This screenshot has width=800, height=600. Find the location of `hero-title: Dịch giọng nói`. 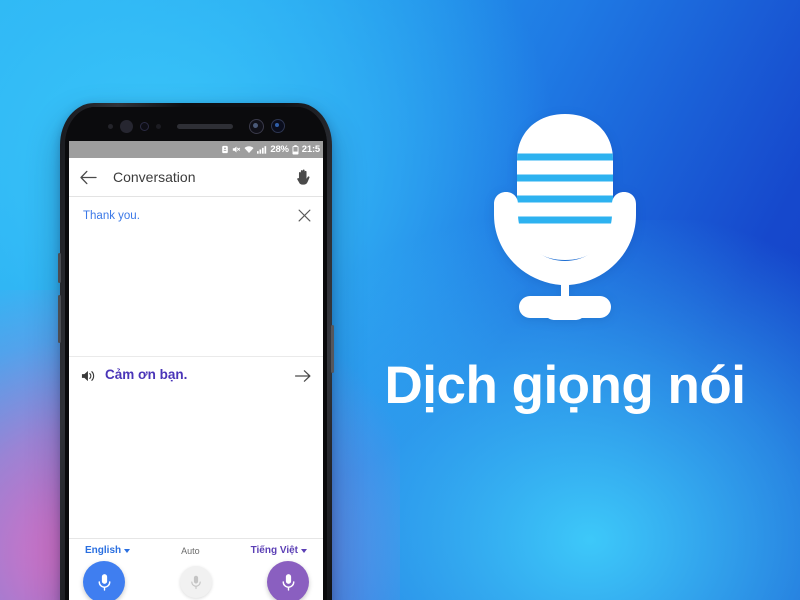

hero-title: Dịch giọng nói is located at coordinates (565, 385).